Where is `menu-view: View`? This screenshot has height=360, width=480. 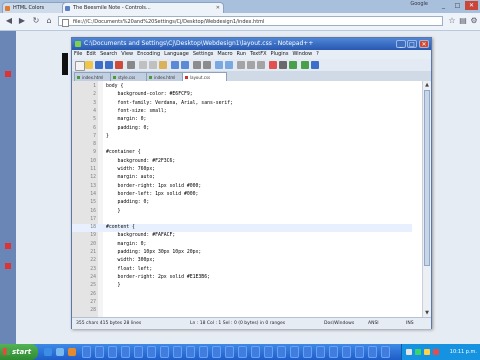
menu-view: View is located at coordinates (127, 54).